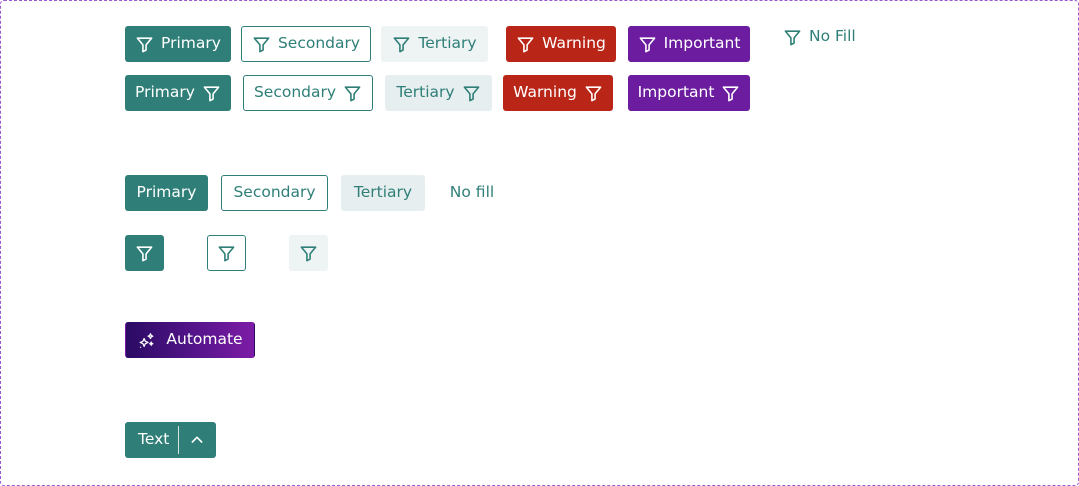 The image size is (1079, 486). I want to click on button-label: No fill, so click(472, 192).